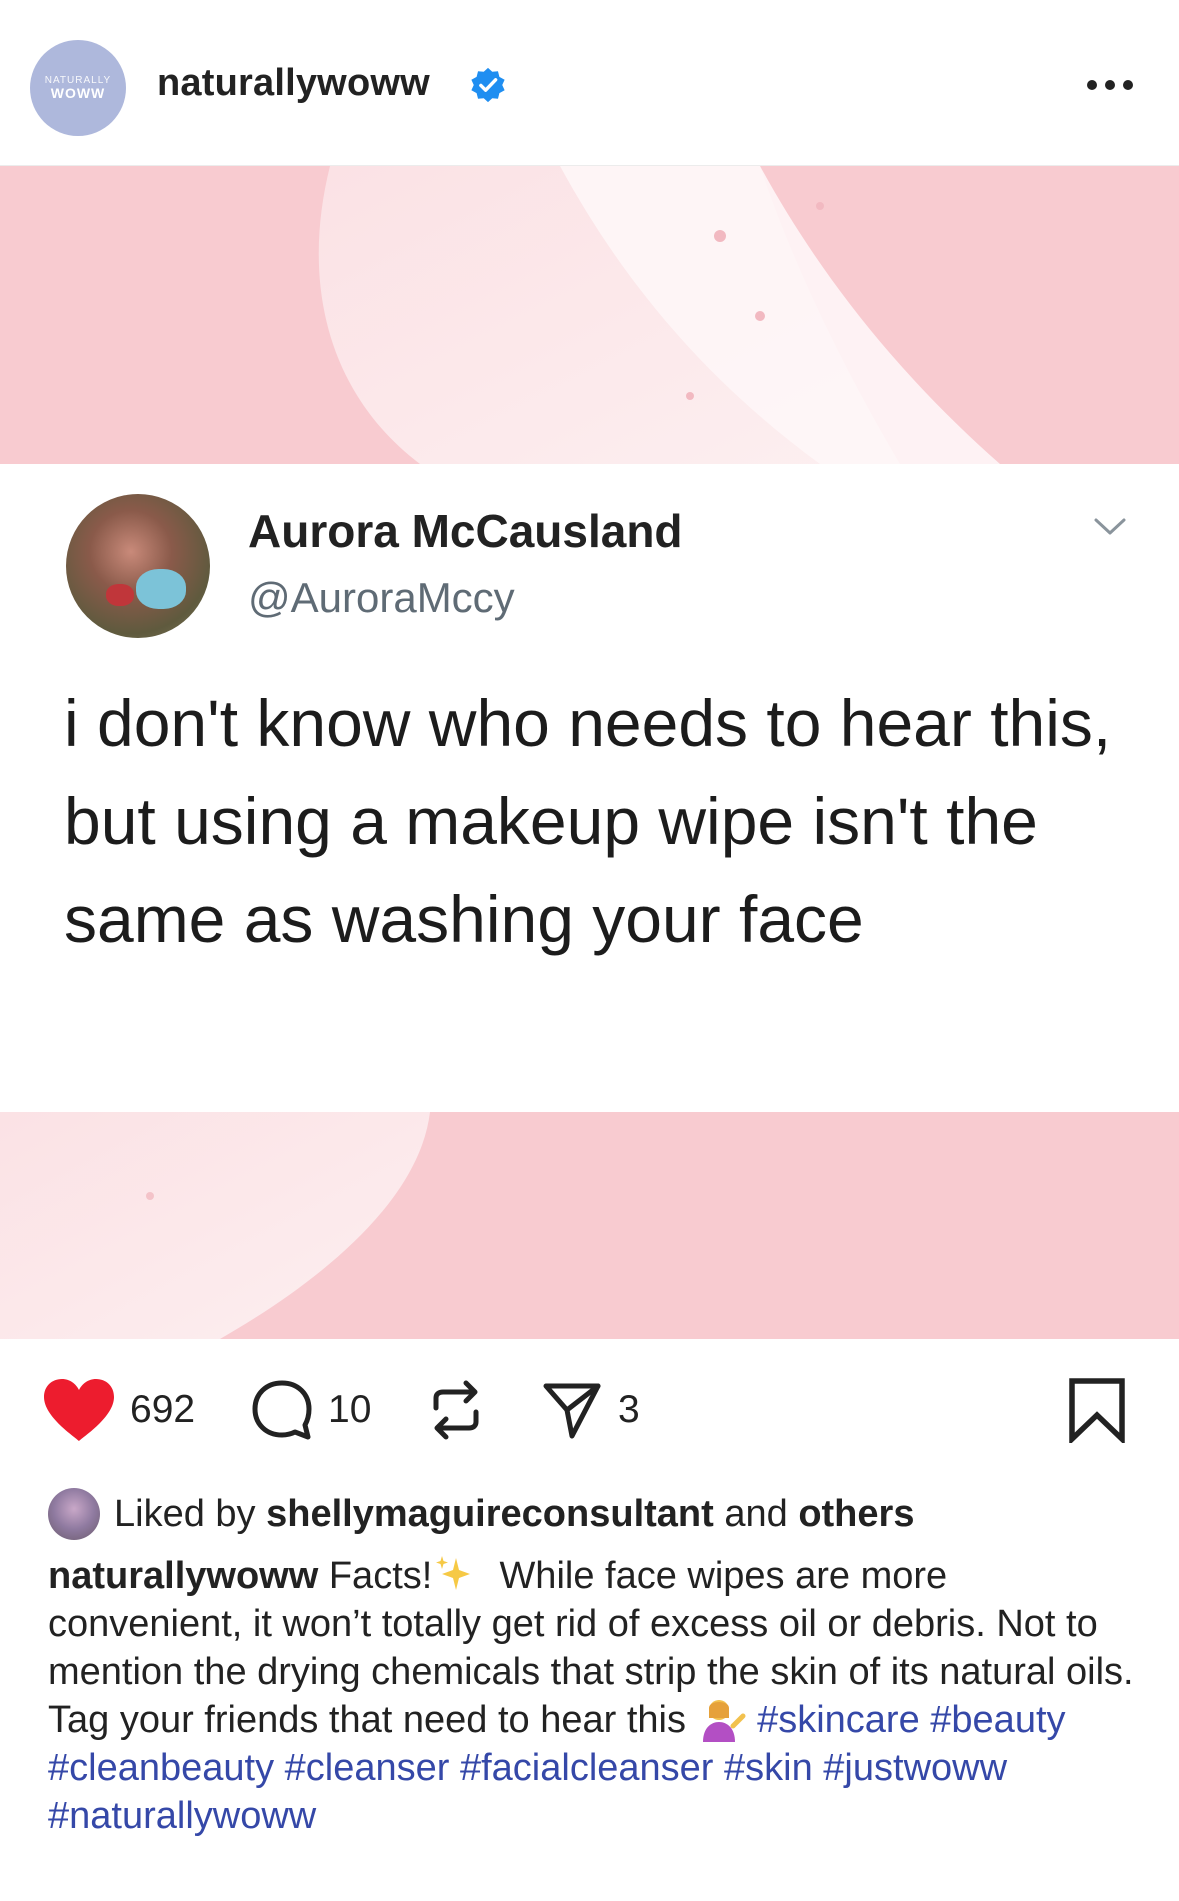 This screenshot has height=1901, width=1179. I want to click on post-header: NATURALLY WOWW naturallywoww, so click(589, 83).